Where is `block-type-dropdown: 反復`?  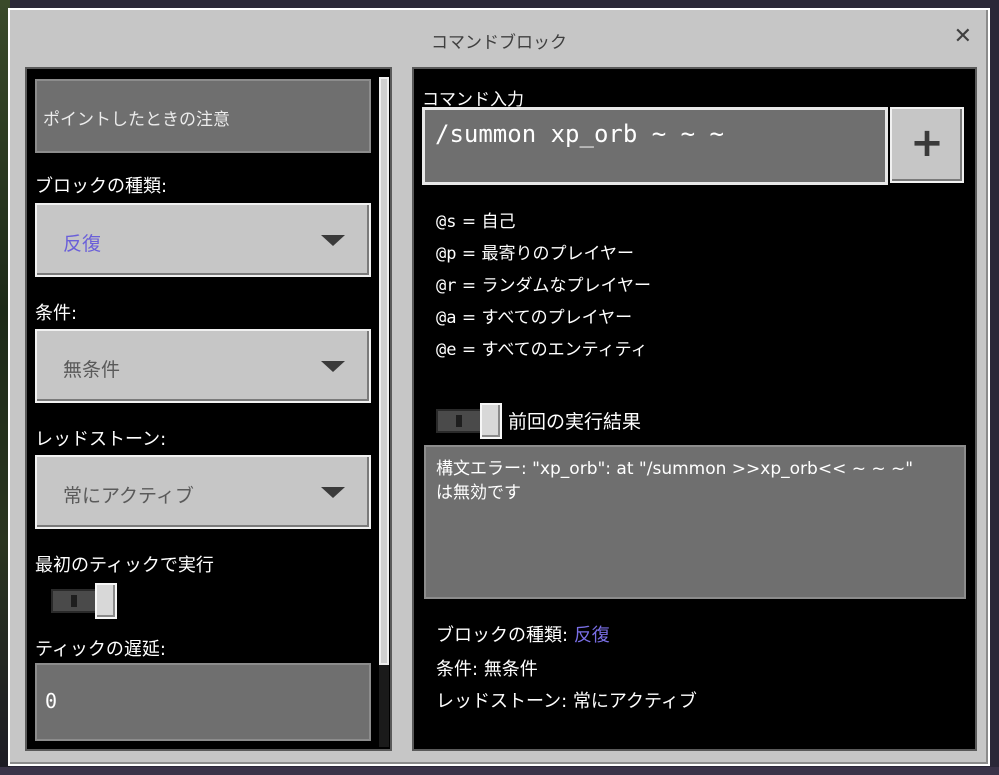 block-type-dropdown: 反復 is located at coordinates (203, 240).